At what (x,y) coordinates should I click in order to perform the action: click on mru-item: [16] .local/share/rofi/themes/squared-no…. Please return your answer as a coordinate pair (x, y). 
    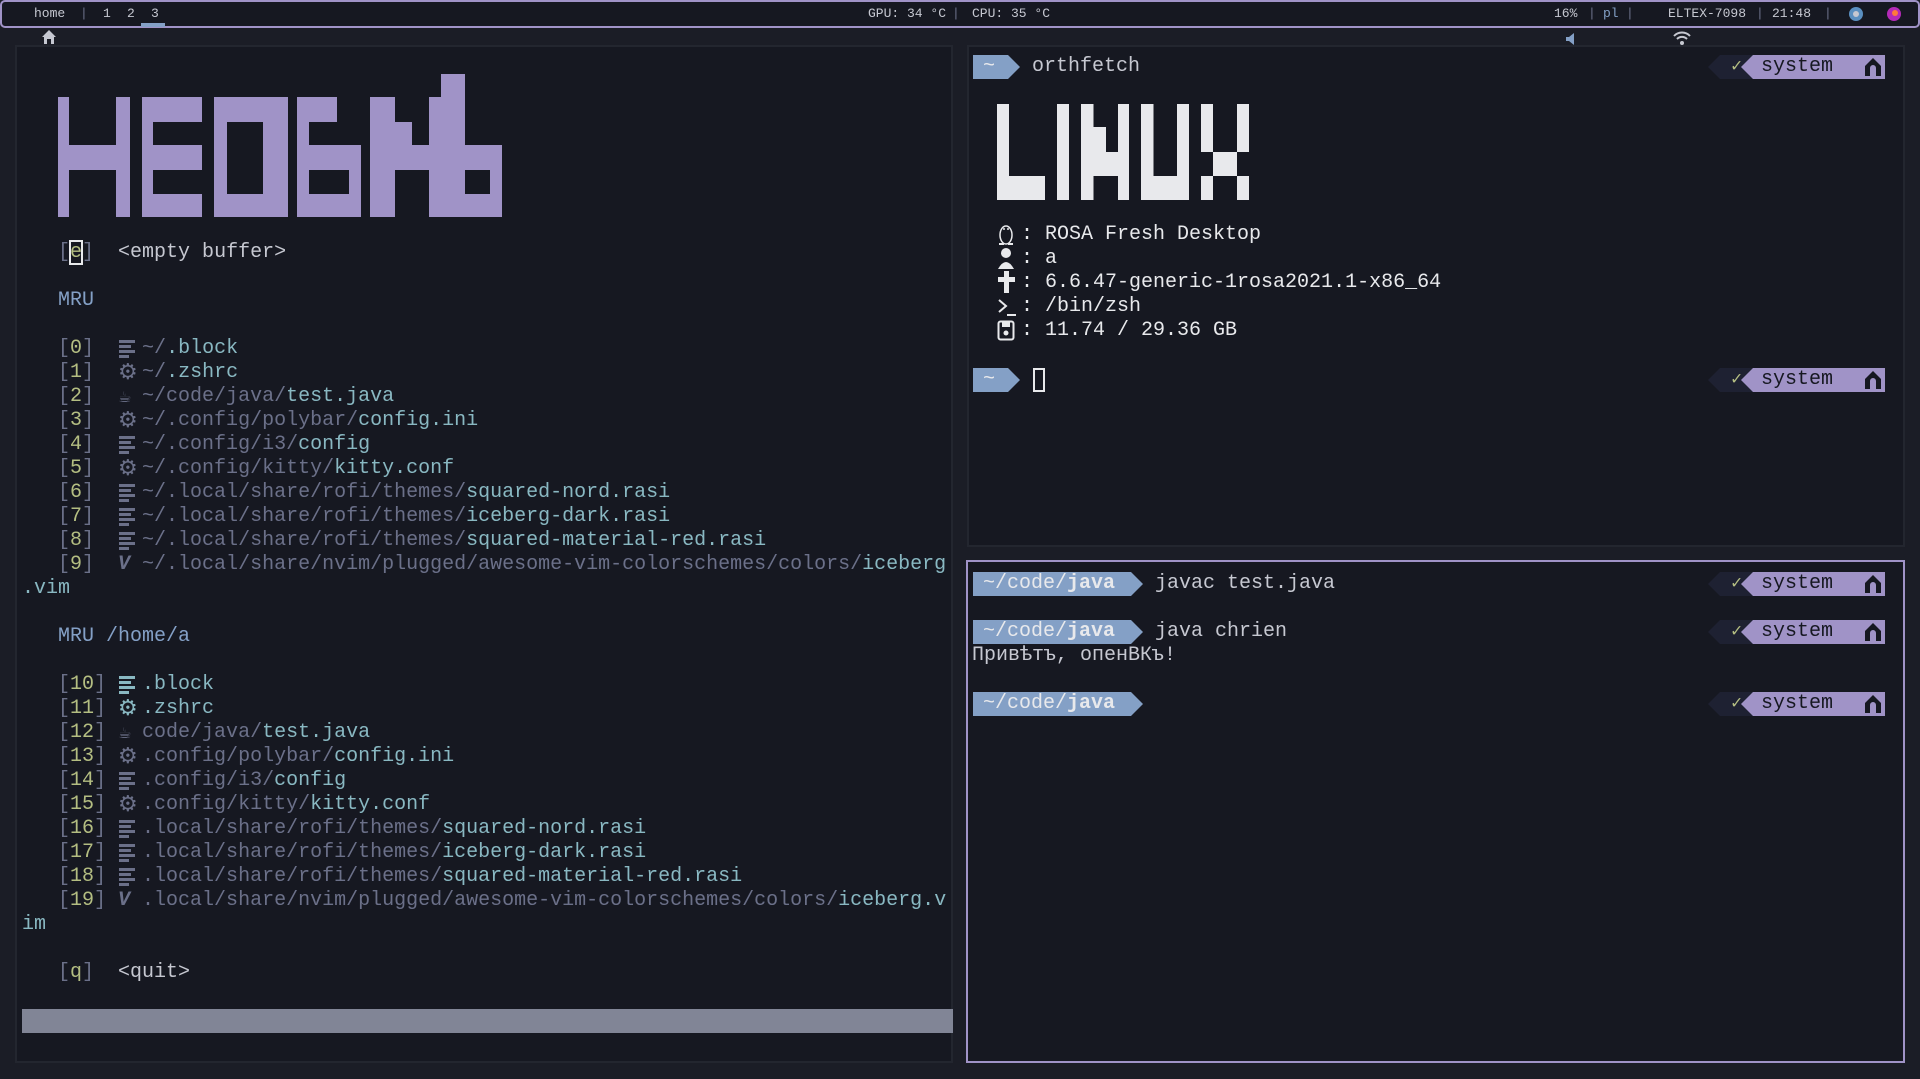
    Looking at the image, I should click on (487, 829).